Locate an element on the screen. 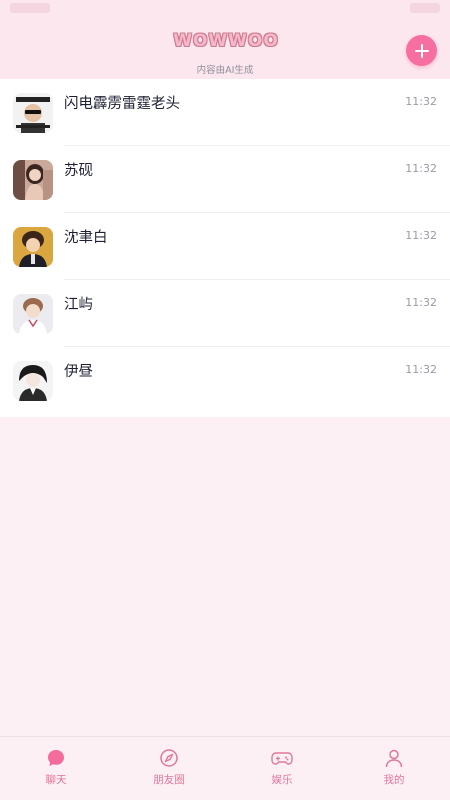  plus-icon is located at coordinates (421, 50).